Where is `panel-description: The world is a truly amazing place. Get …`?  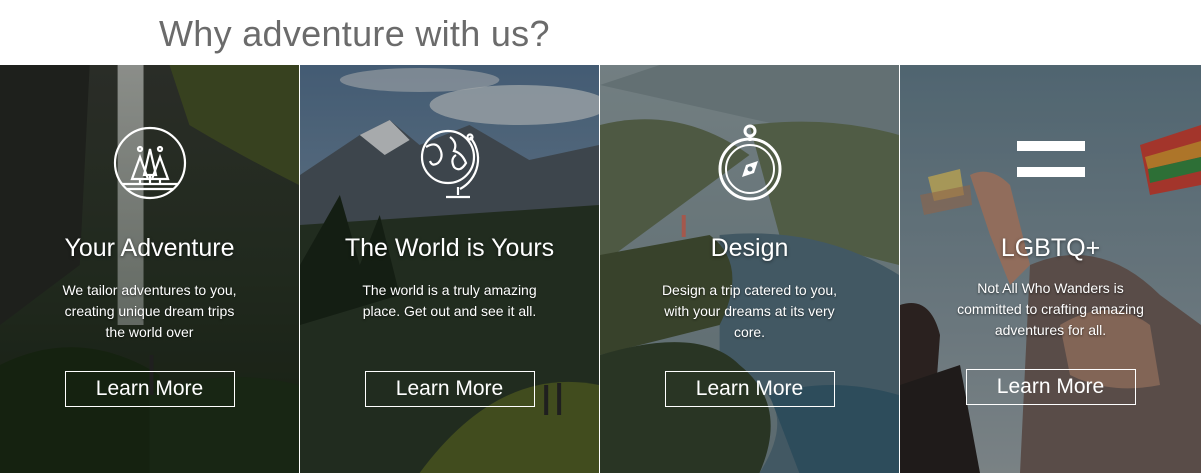
panel-description: The world is a truly amazing place. Get … is located at coordinates (449, 300).